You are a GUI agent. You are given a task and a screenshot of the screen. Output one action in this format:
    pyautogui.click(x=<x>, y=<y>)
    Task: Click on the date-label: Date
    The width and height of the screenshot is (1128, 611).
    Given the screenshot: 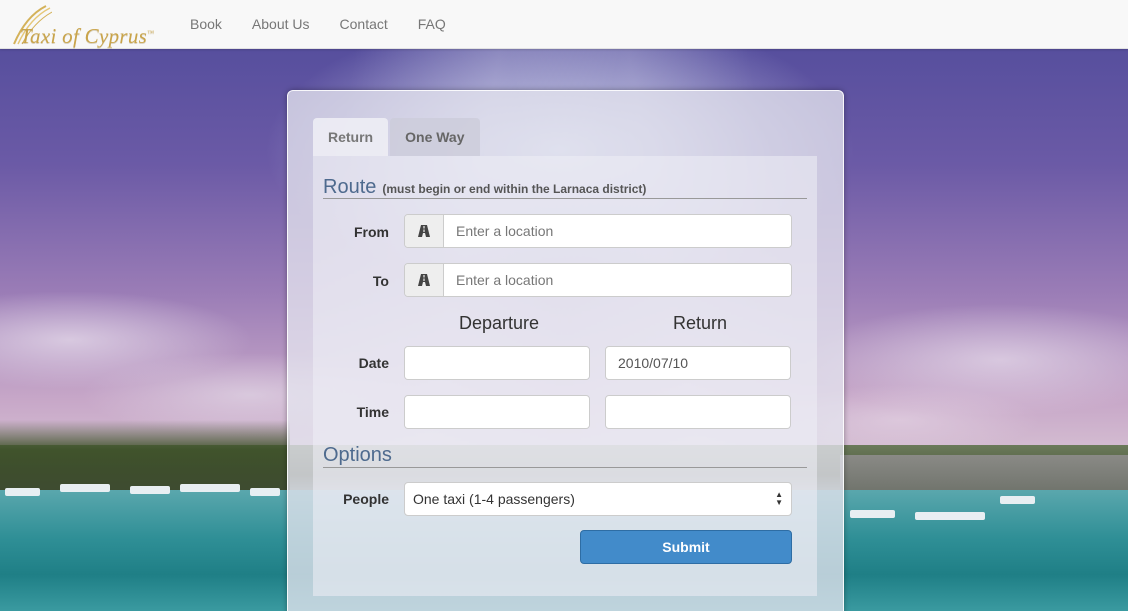 What is the action you would take?
    pyautogui.click(x=373, y=363)
    